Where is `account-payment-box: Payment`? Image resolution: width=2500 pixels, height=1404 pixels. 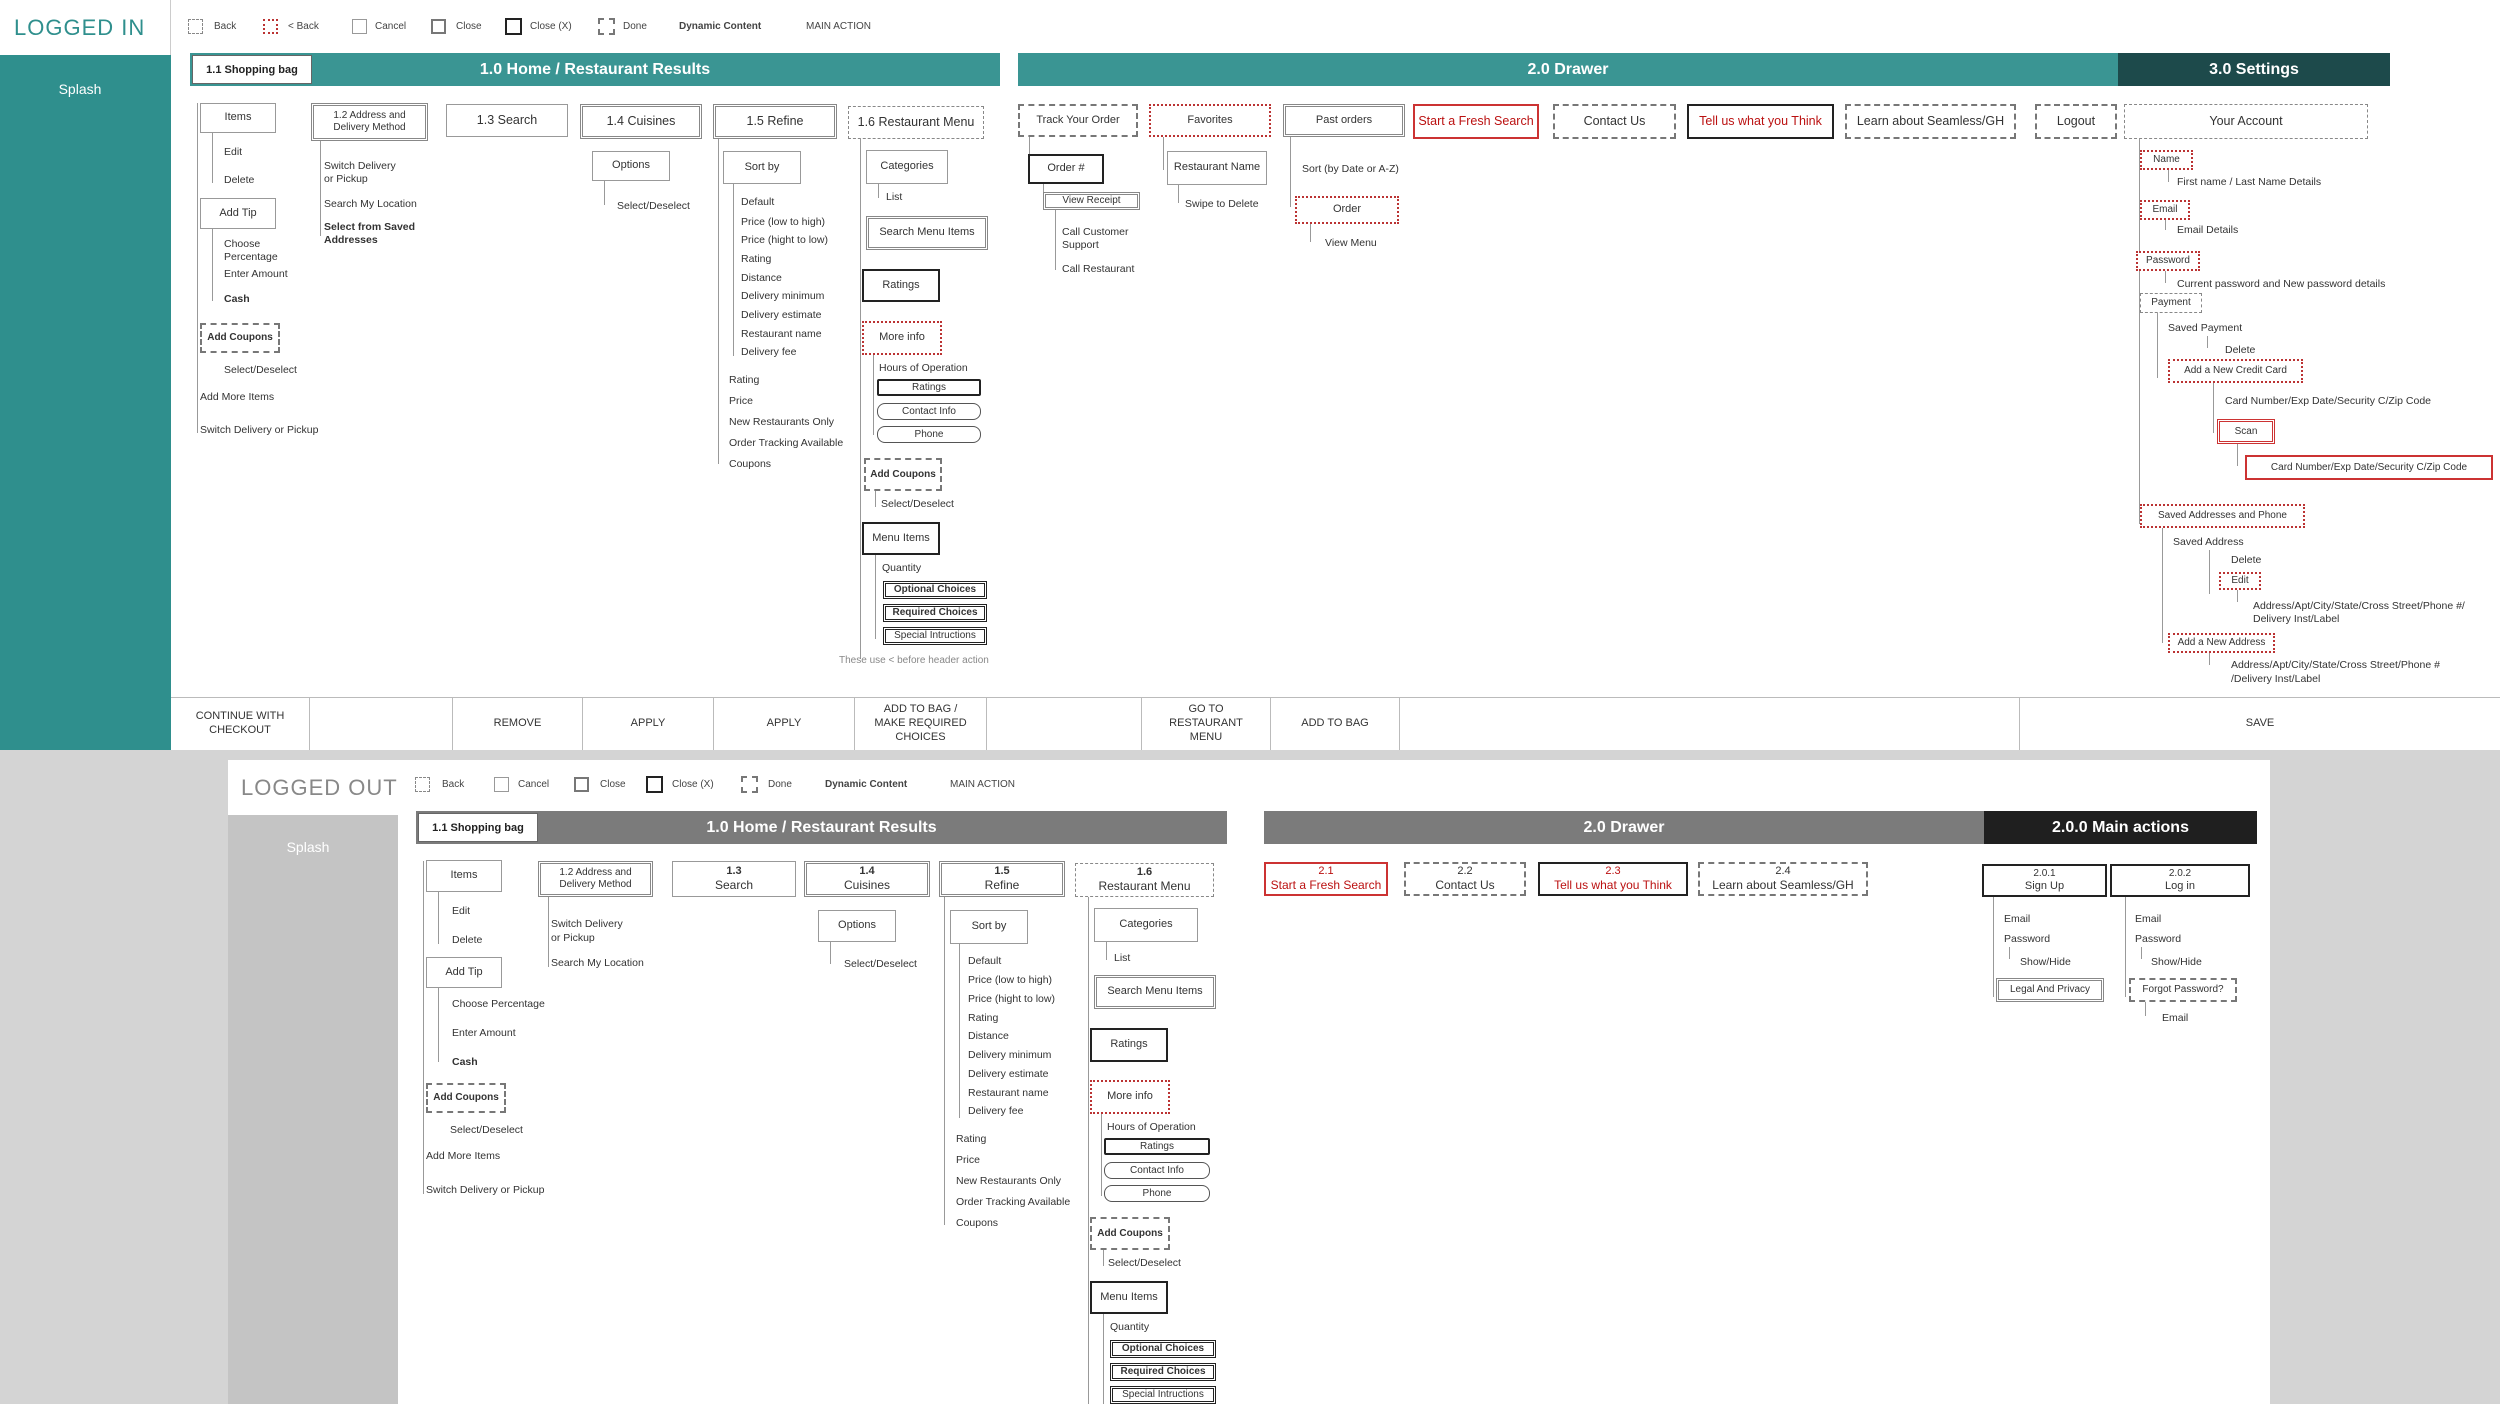 account-payment-box: Payment is located at coordinates (2171, 303).